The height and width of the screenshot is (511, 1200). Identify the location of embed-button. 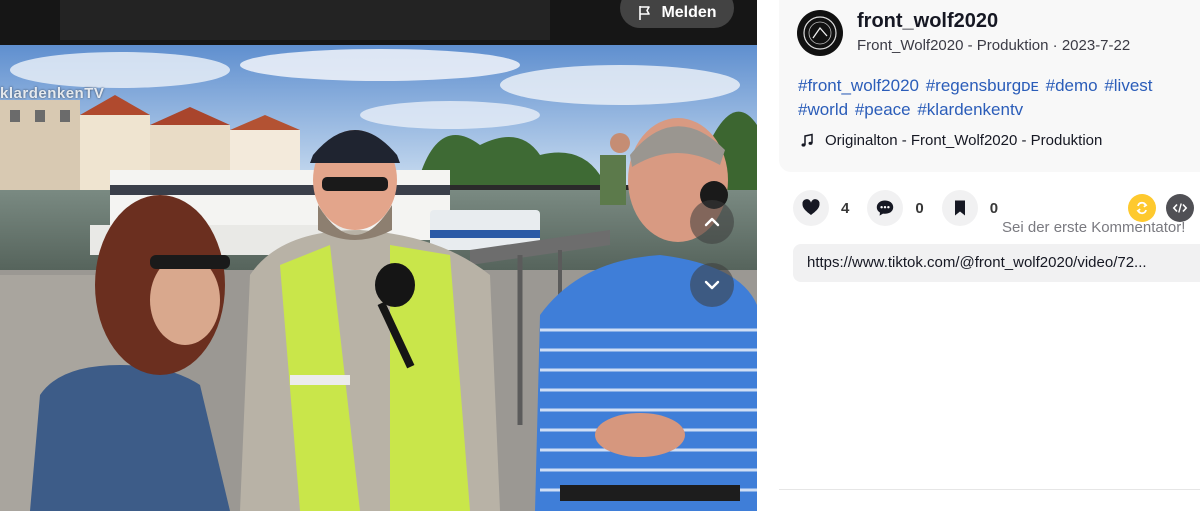
(1180, 208).